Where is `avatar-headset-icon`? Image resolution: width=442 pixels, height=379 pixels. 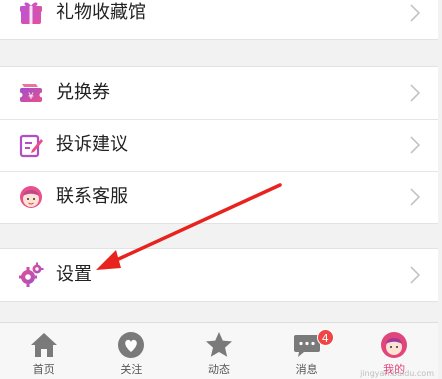 avatar-headset-icon is located at coordinates (31, 197).